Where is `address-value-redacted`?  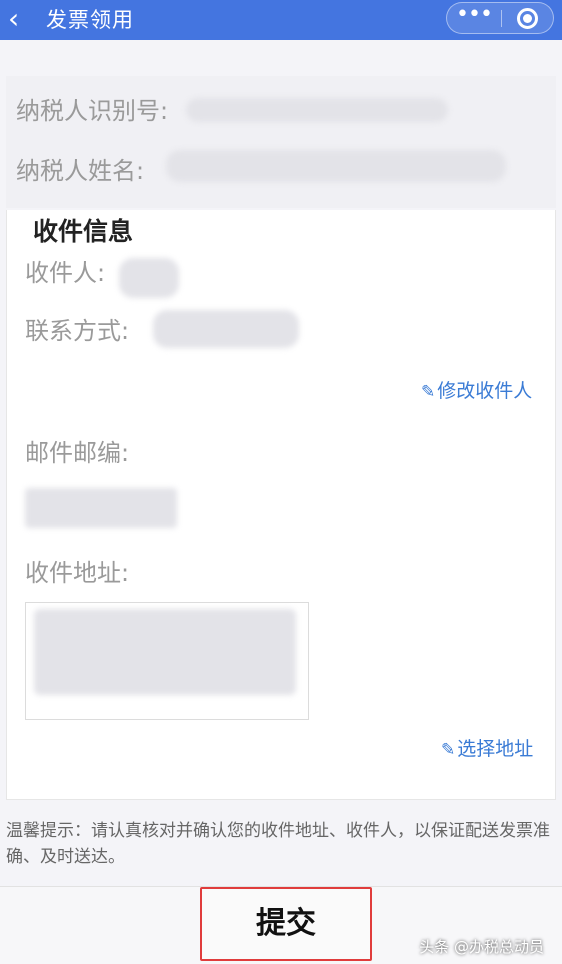 address-value-redacted is located at coordinates (165, 652).